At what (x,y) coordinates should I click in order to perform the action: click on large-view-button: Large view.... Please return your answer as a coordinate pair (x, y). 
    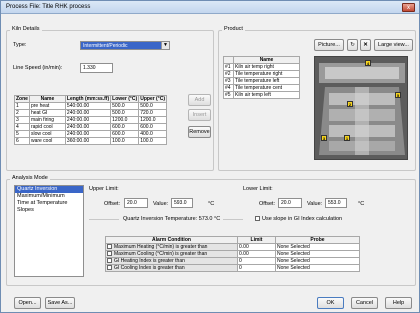
    Looking at the image, I should click on (393, 45).